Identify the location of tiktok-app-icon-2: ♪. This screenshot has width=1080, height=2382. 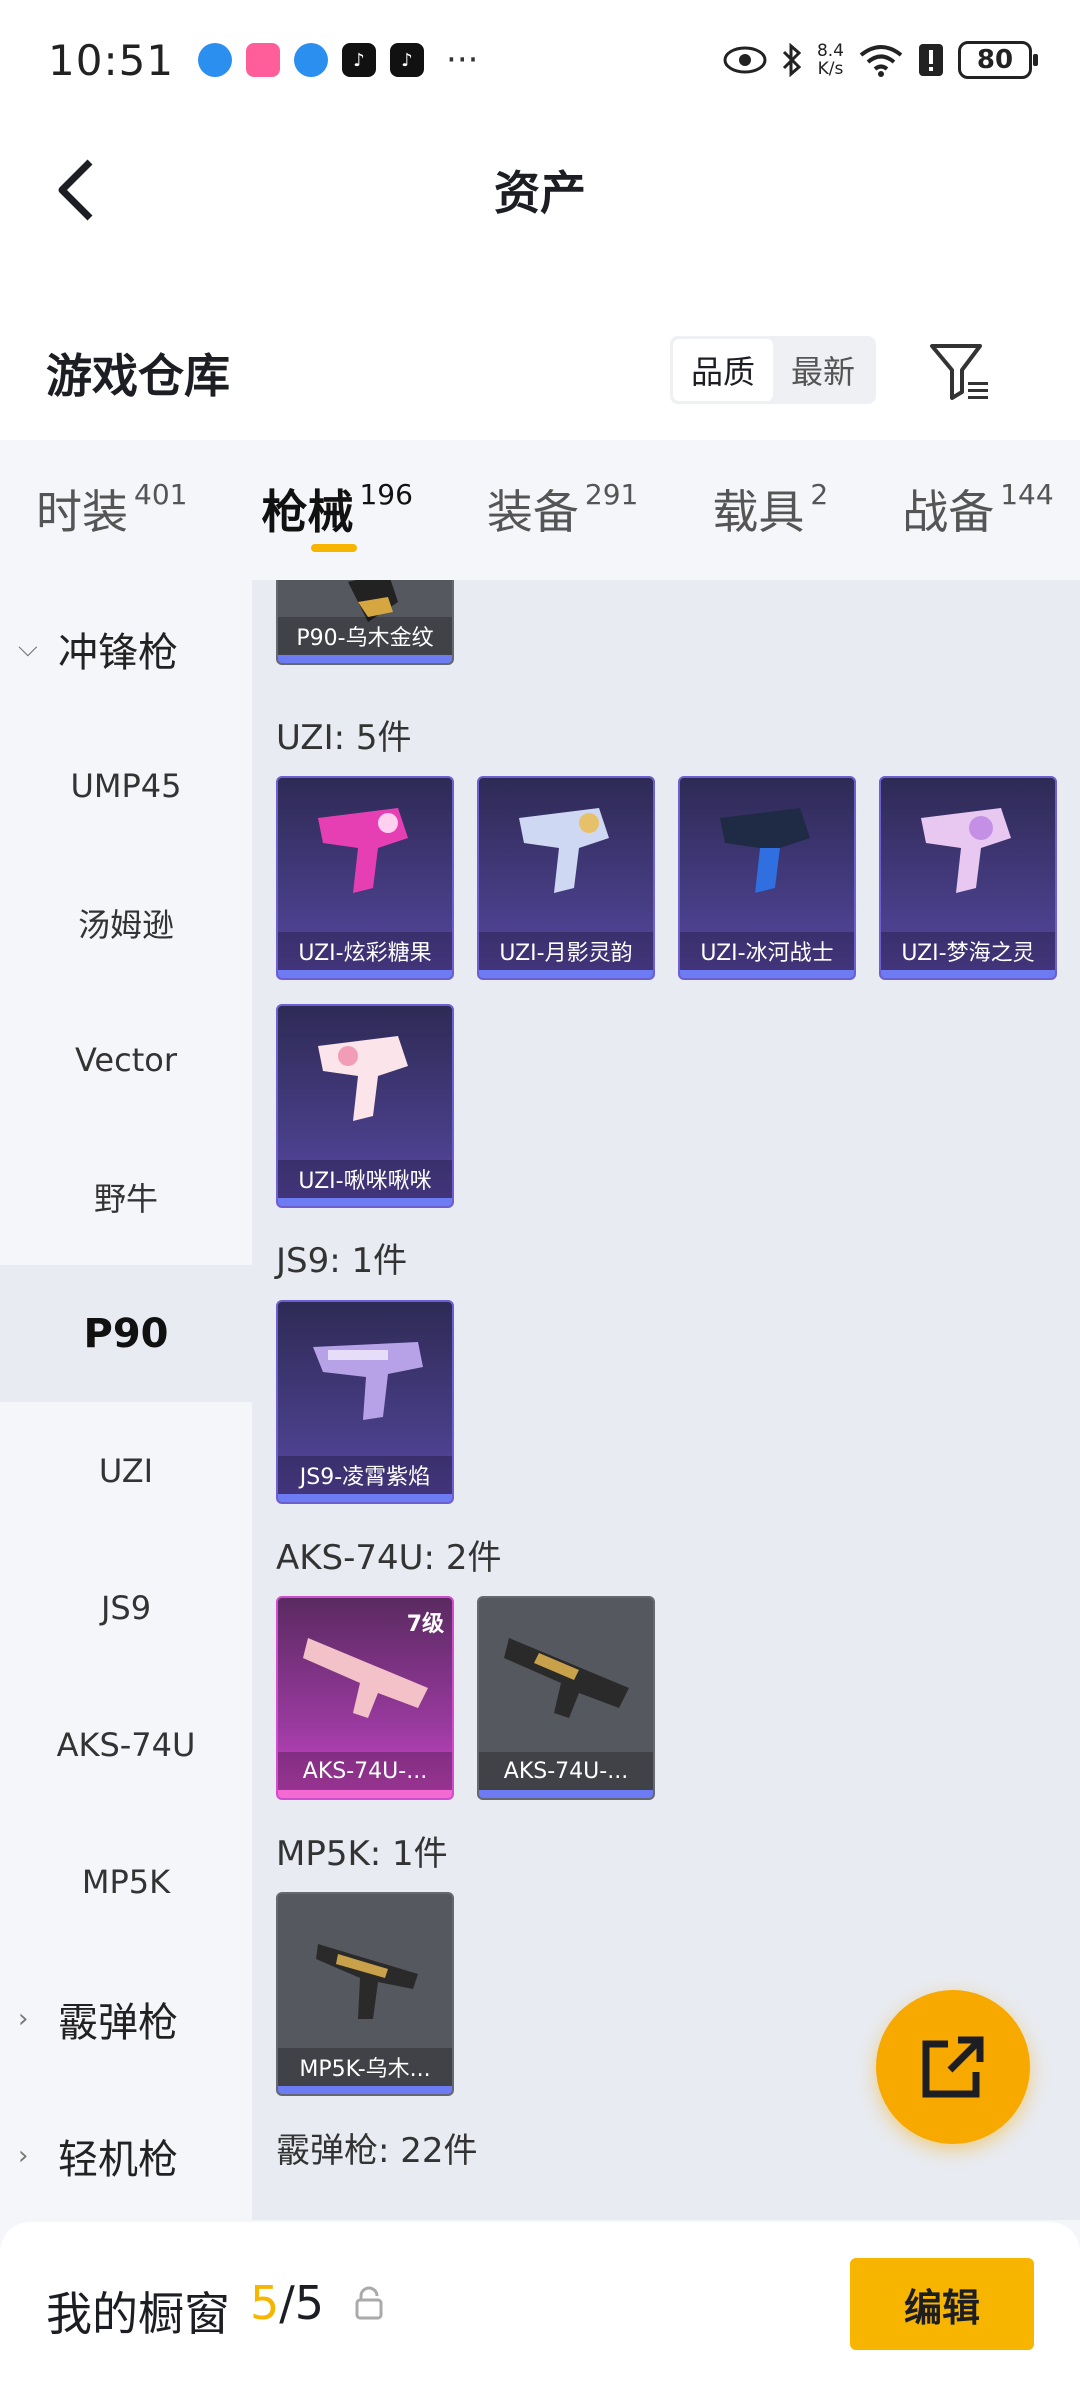
(407, 60).